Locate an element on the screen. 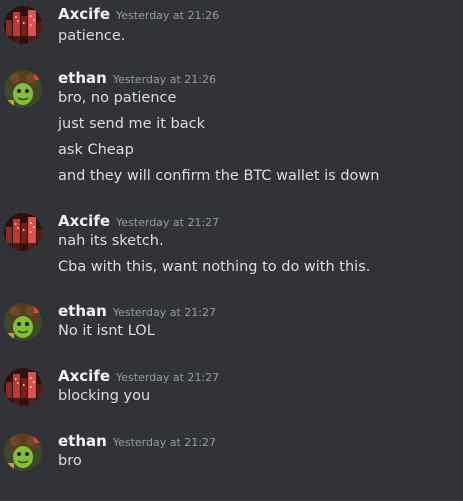 The height and width of the screenshot is (501, 463). message-text: patience. is located at coordinates (92, 36).